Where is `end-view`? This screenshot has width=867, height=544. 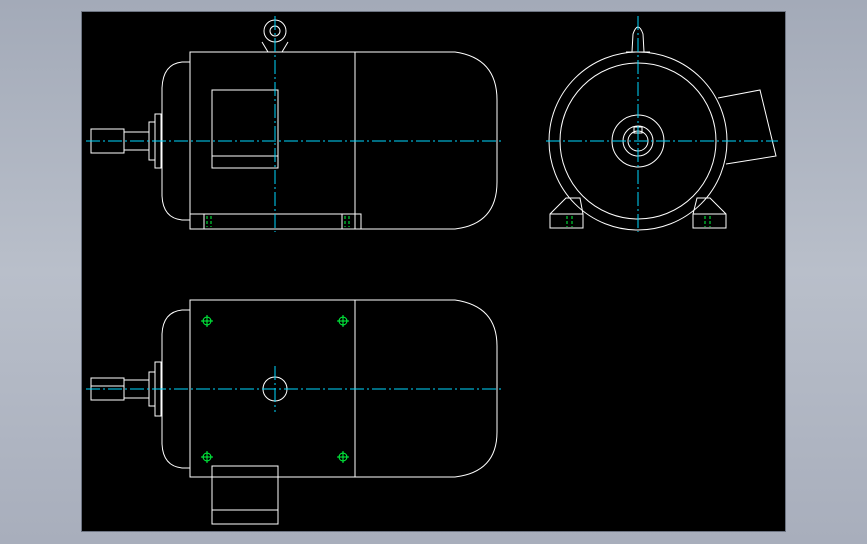 end-view is located at coordinates (662, 128).